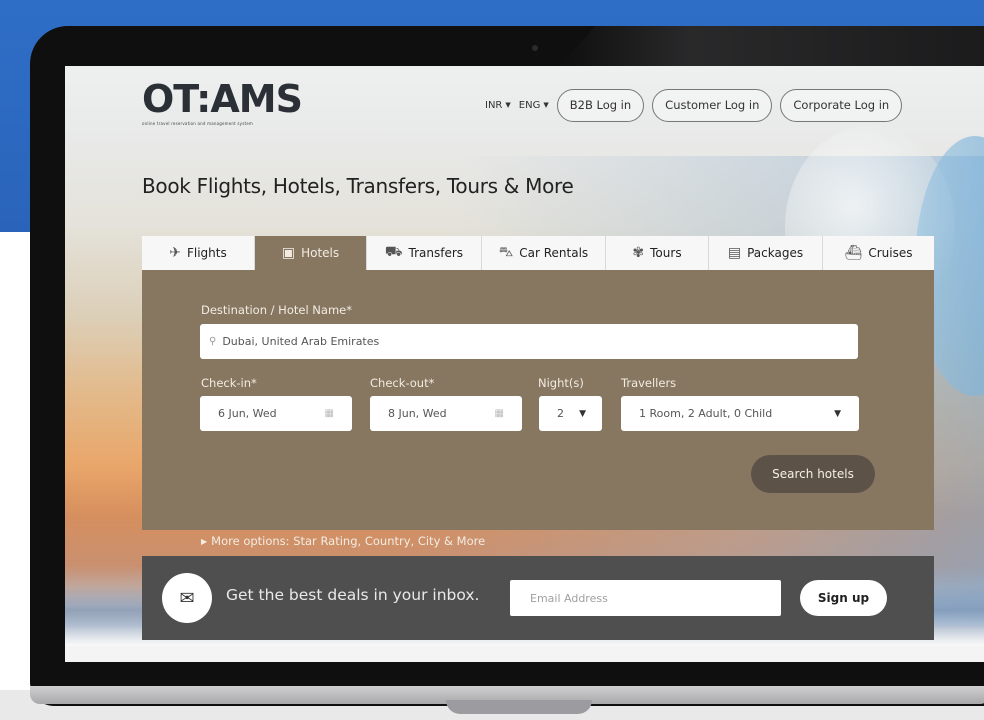 Image resolution: width=984 pixels, height=720 pixels. What do you see at coordinates (712, 105) in the screenshot?
I see `customer-login-button: Customer Log in` at bounding box center [712, 105].